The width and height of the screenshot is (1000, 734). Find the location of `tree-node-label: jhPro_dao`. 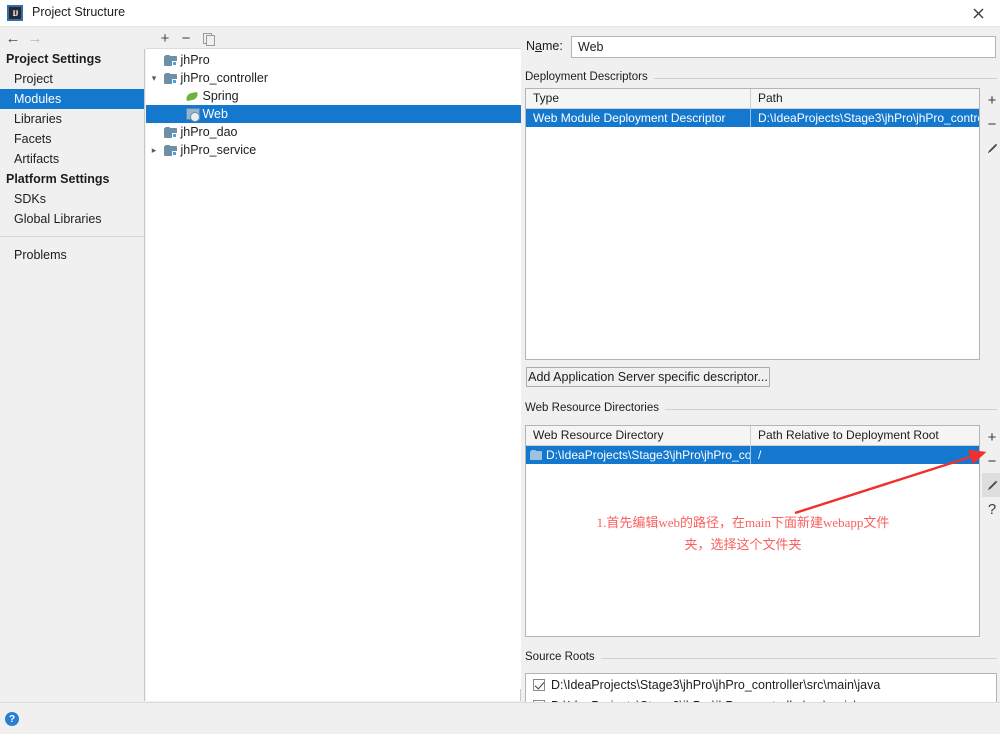

tree-node-label: jhPro_dao is located at coordinates (209, 132).